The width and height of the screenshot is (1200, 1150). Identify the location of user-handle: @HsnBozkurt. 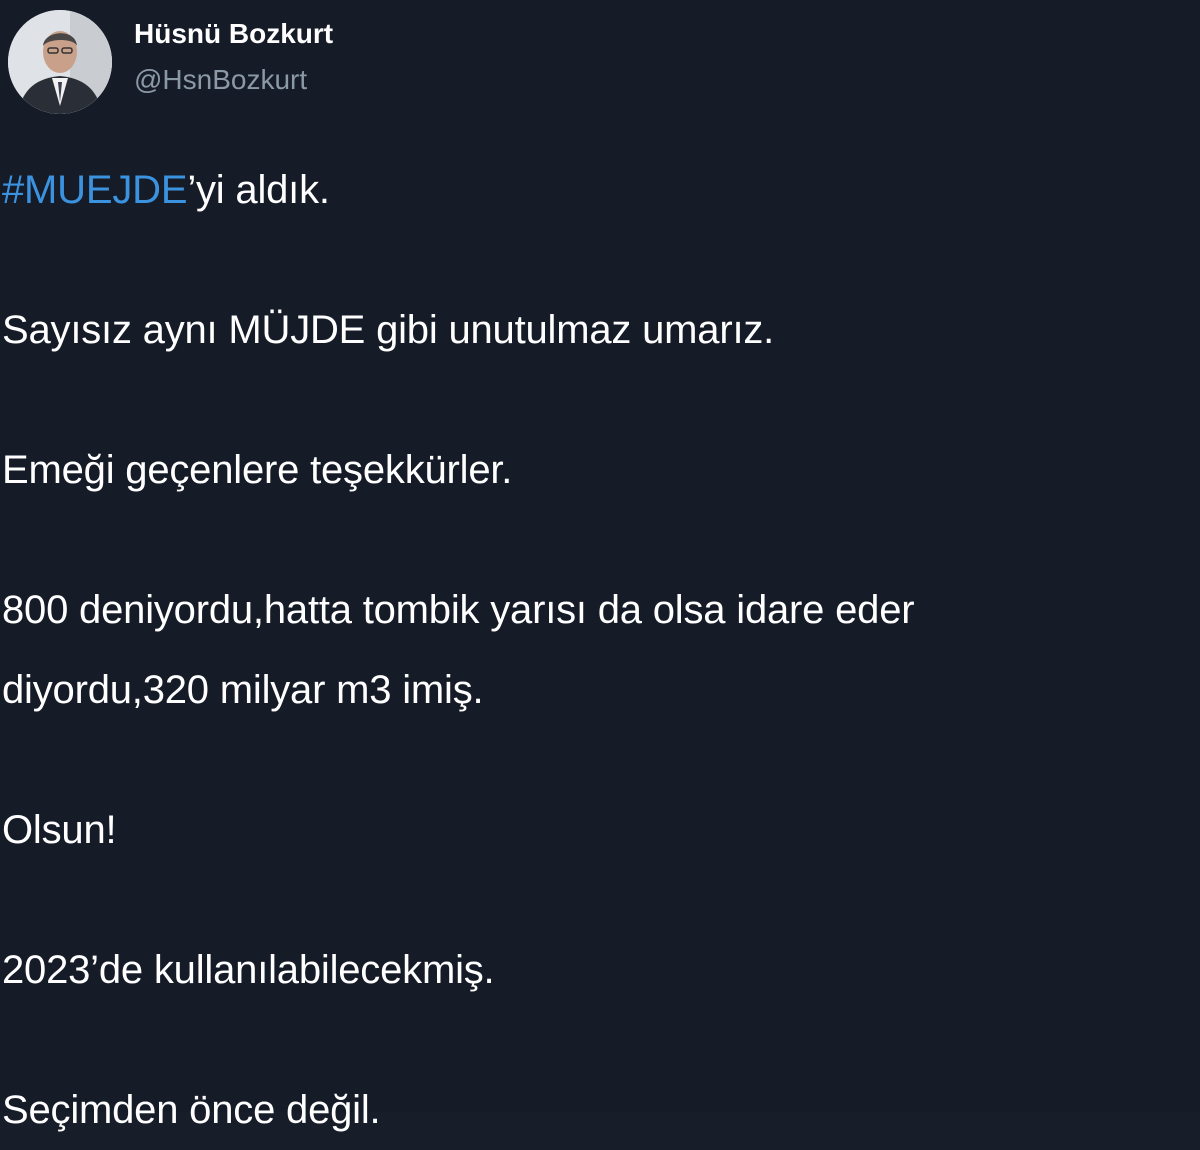
(233, 80).